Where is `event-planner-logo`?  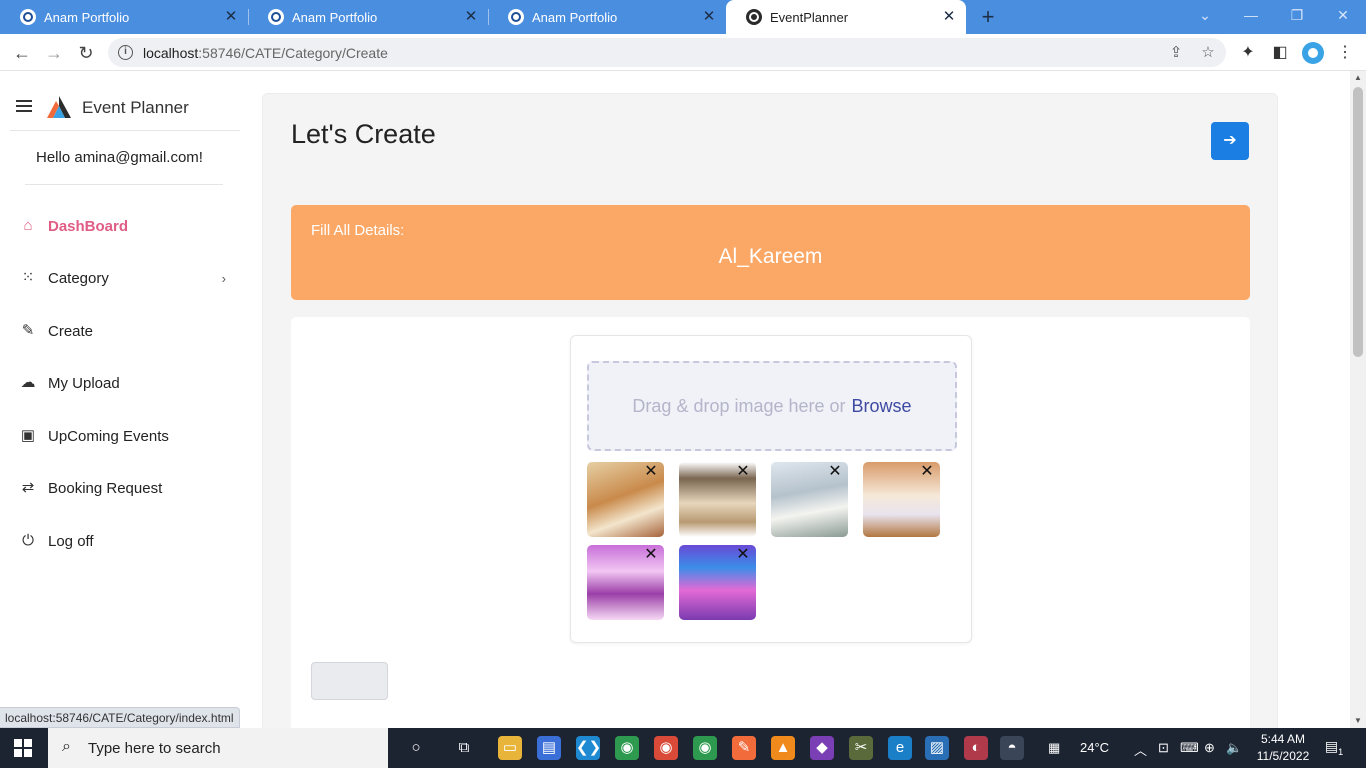
event-planner-logo is located at coordinates (59, 107).